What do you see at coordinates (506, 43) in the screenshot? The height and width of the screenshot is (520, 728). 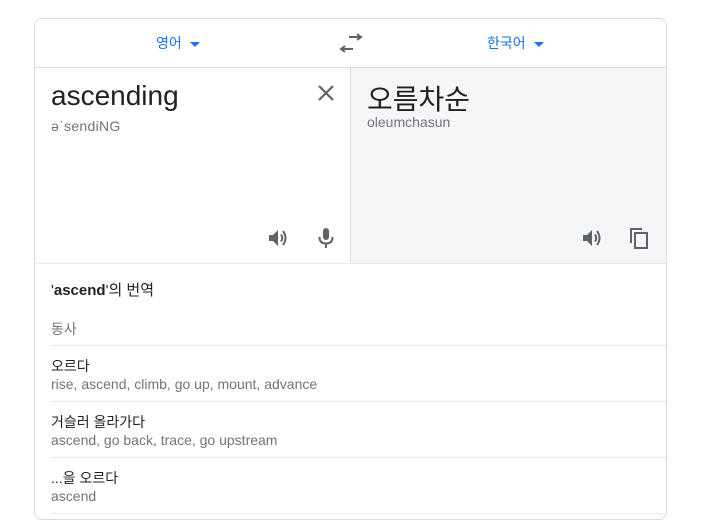 I see `target-language-label: 한국어` at bounding box center [506, 43].